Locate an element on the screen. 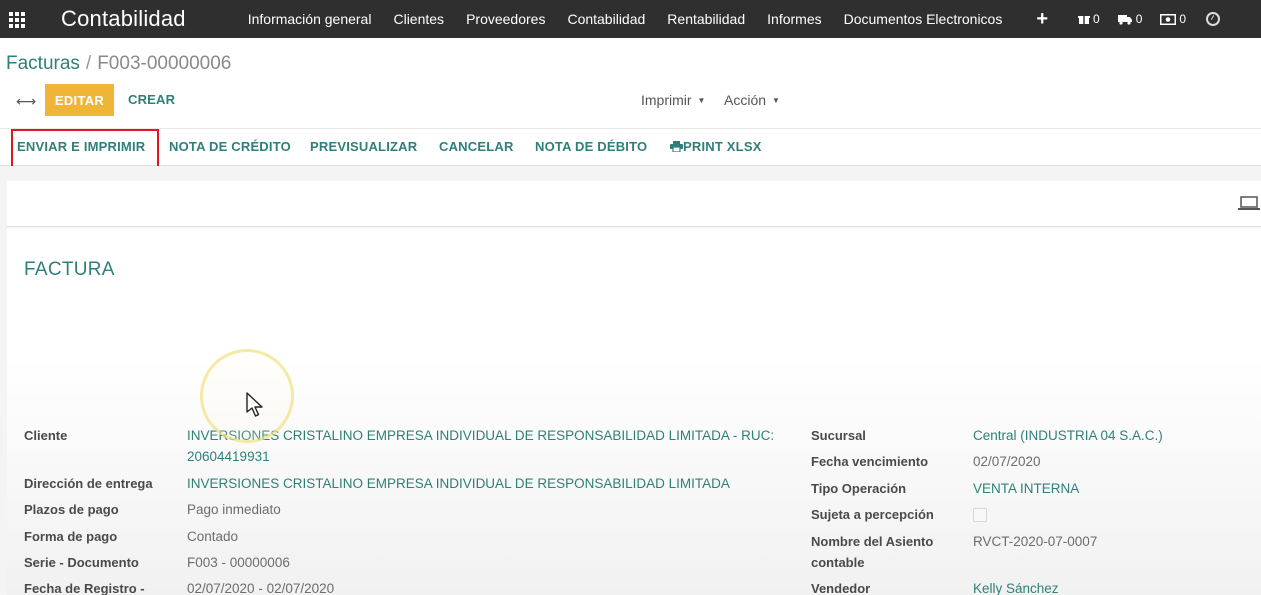 The width and height of the screenshot is (1261, 595). field-label-direccion-entrega: Dirección de entrega is located at coordinates (88, 483).